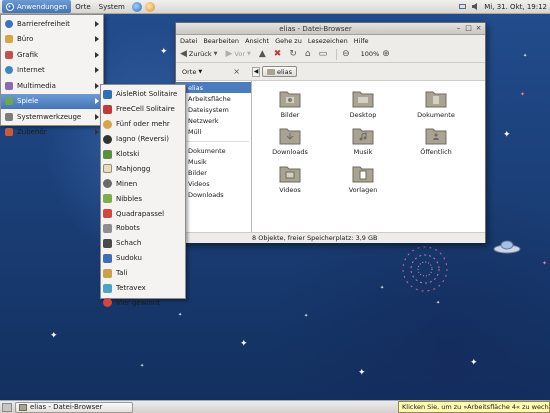  I want to click on menu-go: Gehe zu, so click(288, 41).